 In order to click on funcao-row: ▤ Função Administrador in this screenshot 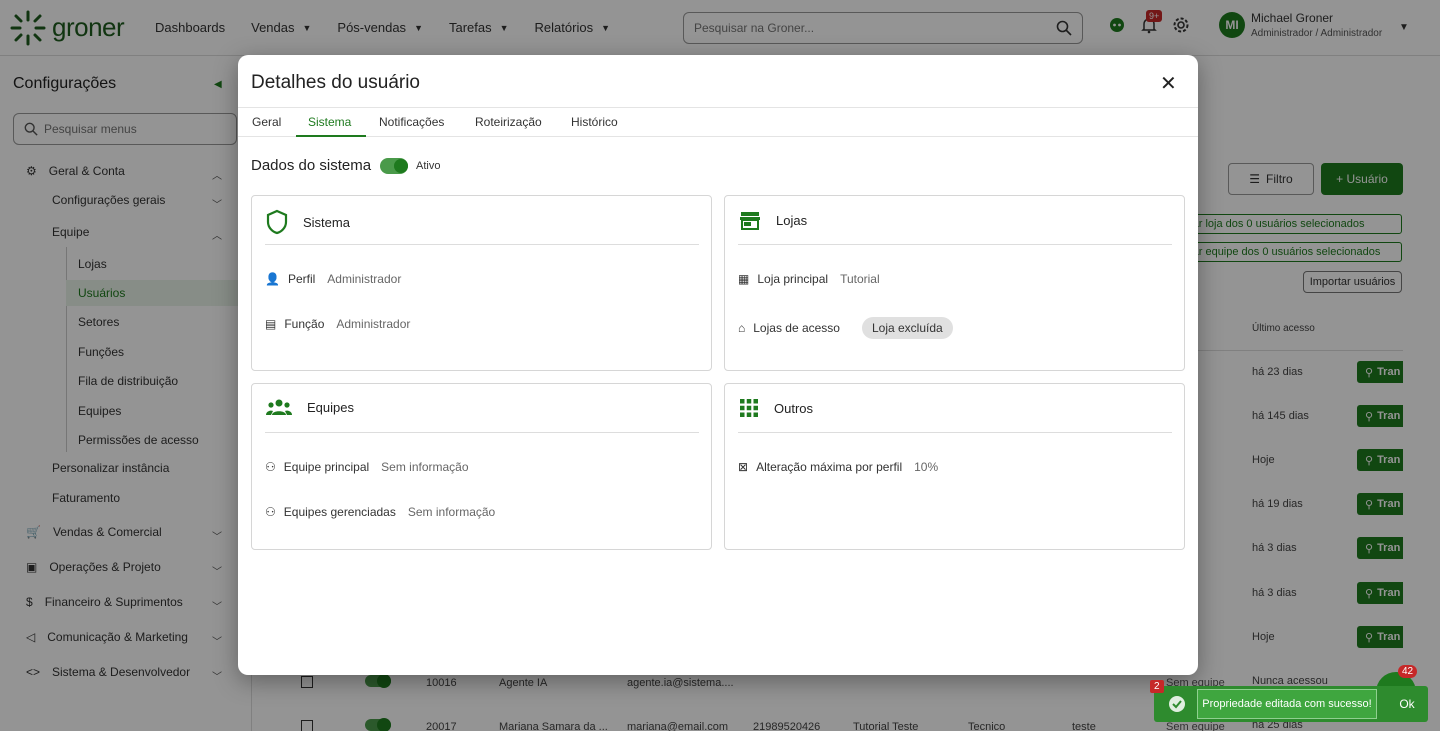, I will do `click(337, 324)`.